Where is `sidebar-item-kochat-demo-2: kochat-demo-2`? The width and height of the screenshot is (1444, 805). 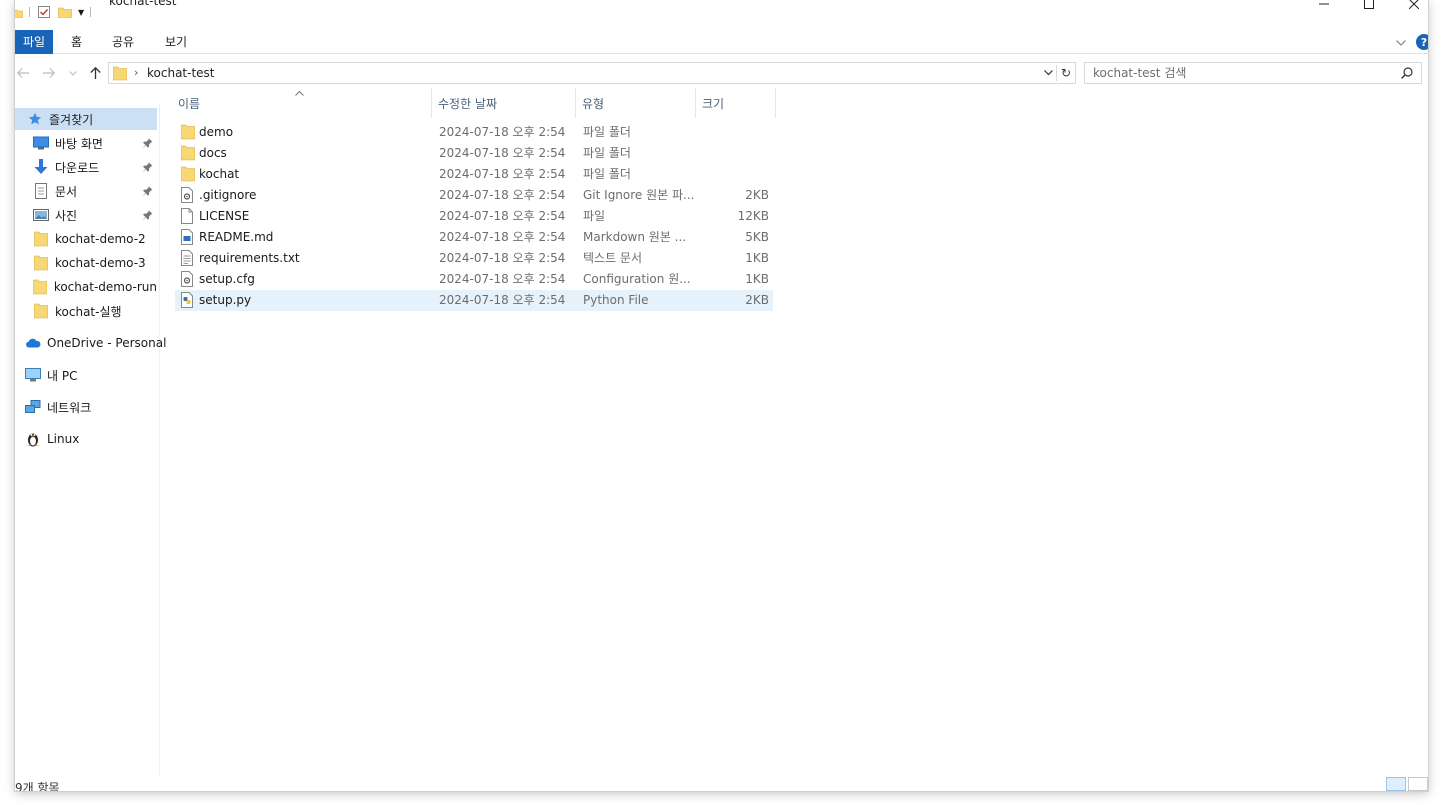 sidebar-item-kochat-demo-2: kochat-demo-2 is located at coordinates (86, 239).